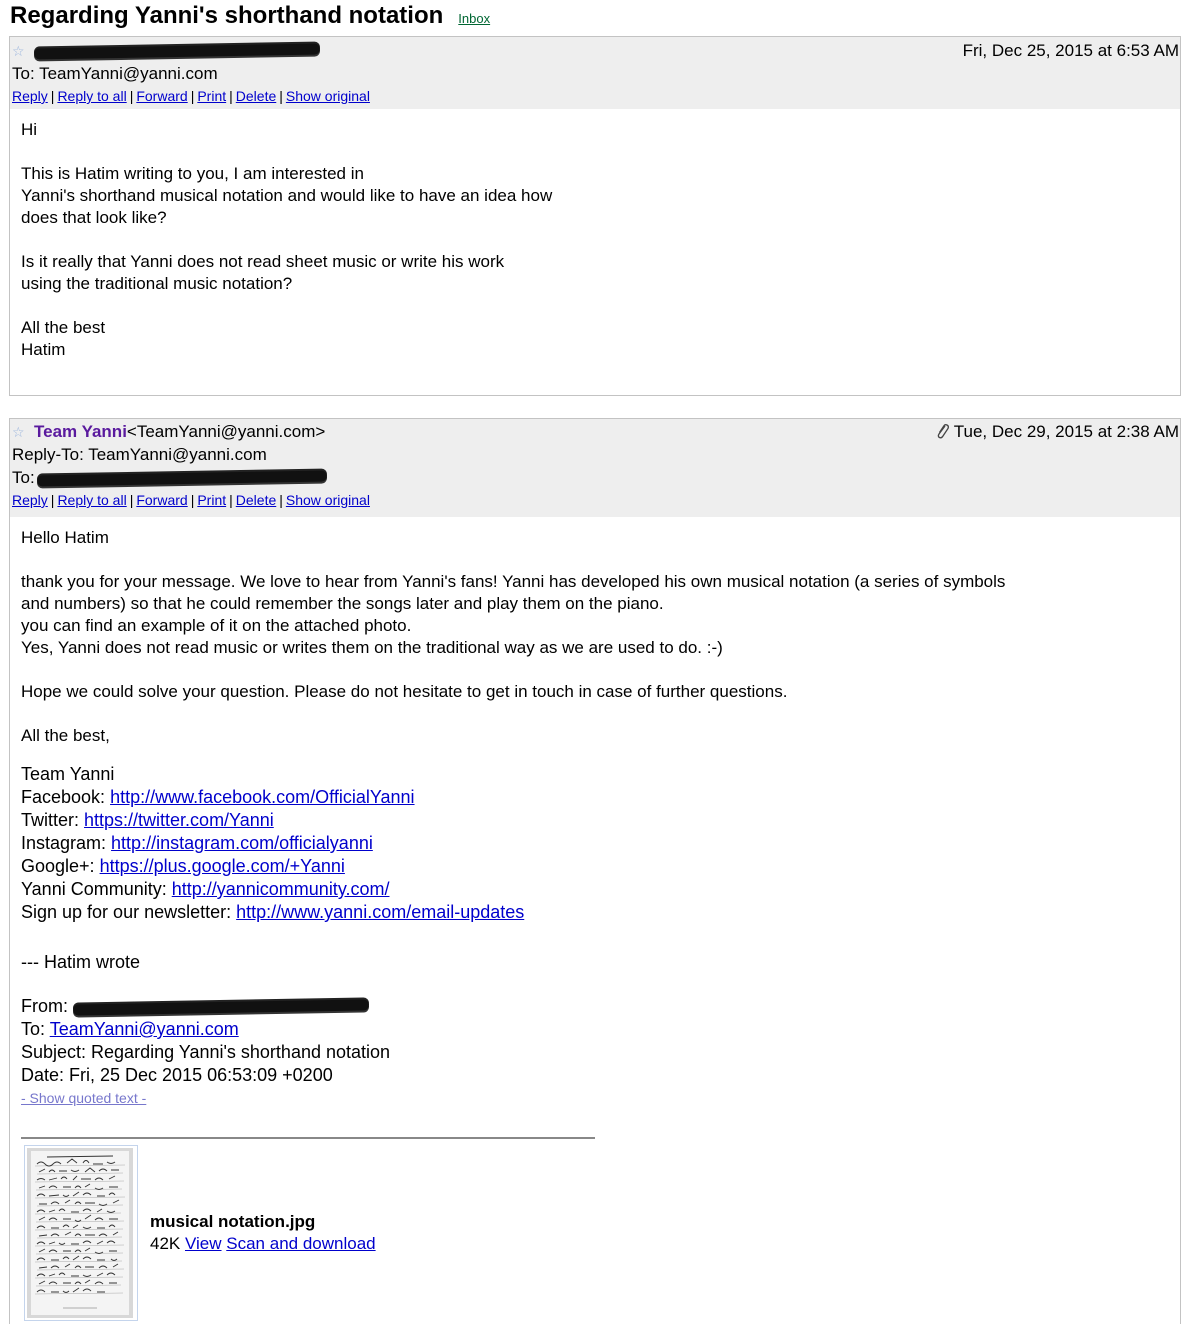 The width and height of the screenshot is (1187, 1331). Describe the element at coordinates (203, 1243) in the screenshot. I see `attachment-view-link: View` at that location.